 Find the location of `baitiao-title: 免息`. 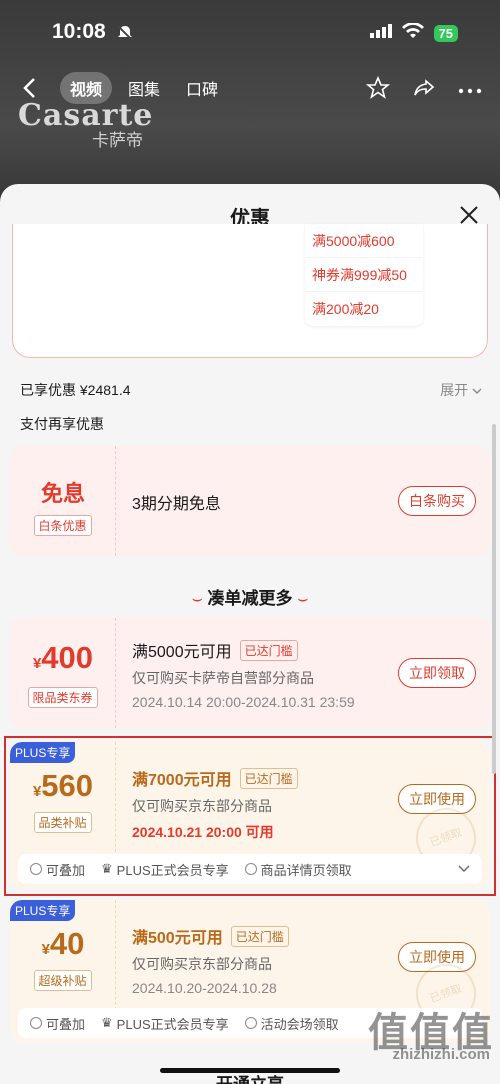

baitiao-title: 免息 is located at coordinates (62, 493).